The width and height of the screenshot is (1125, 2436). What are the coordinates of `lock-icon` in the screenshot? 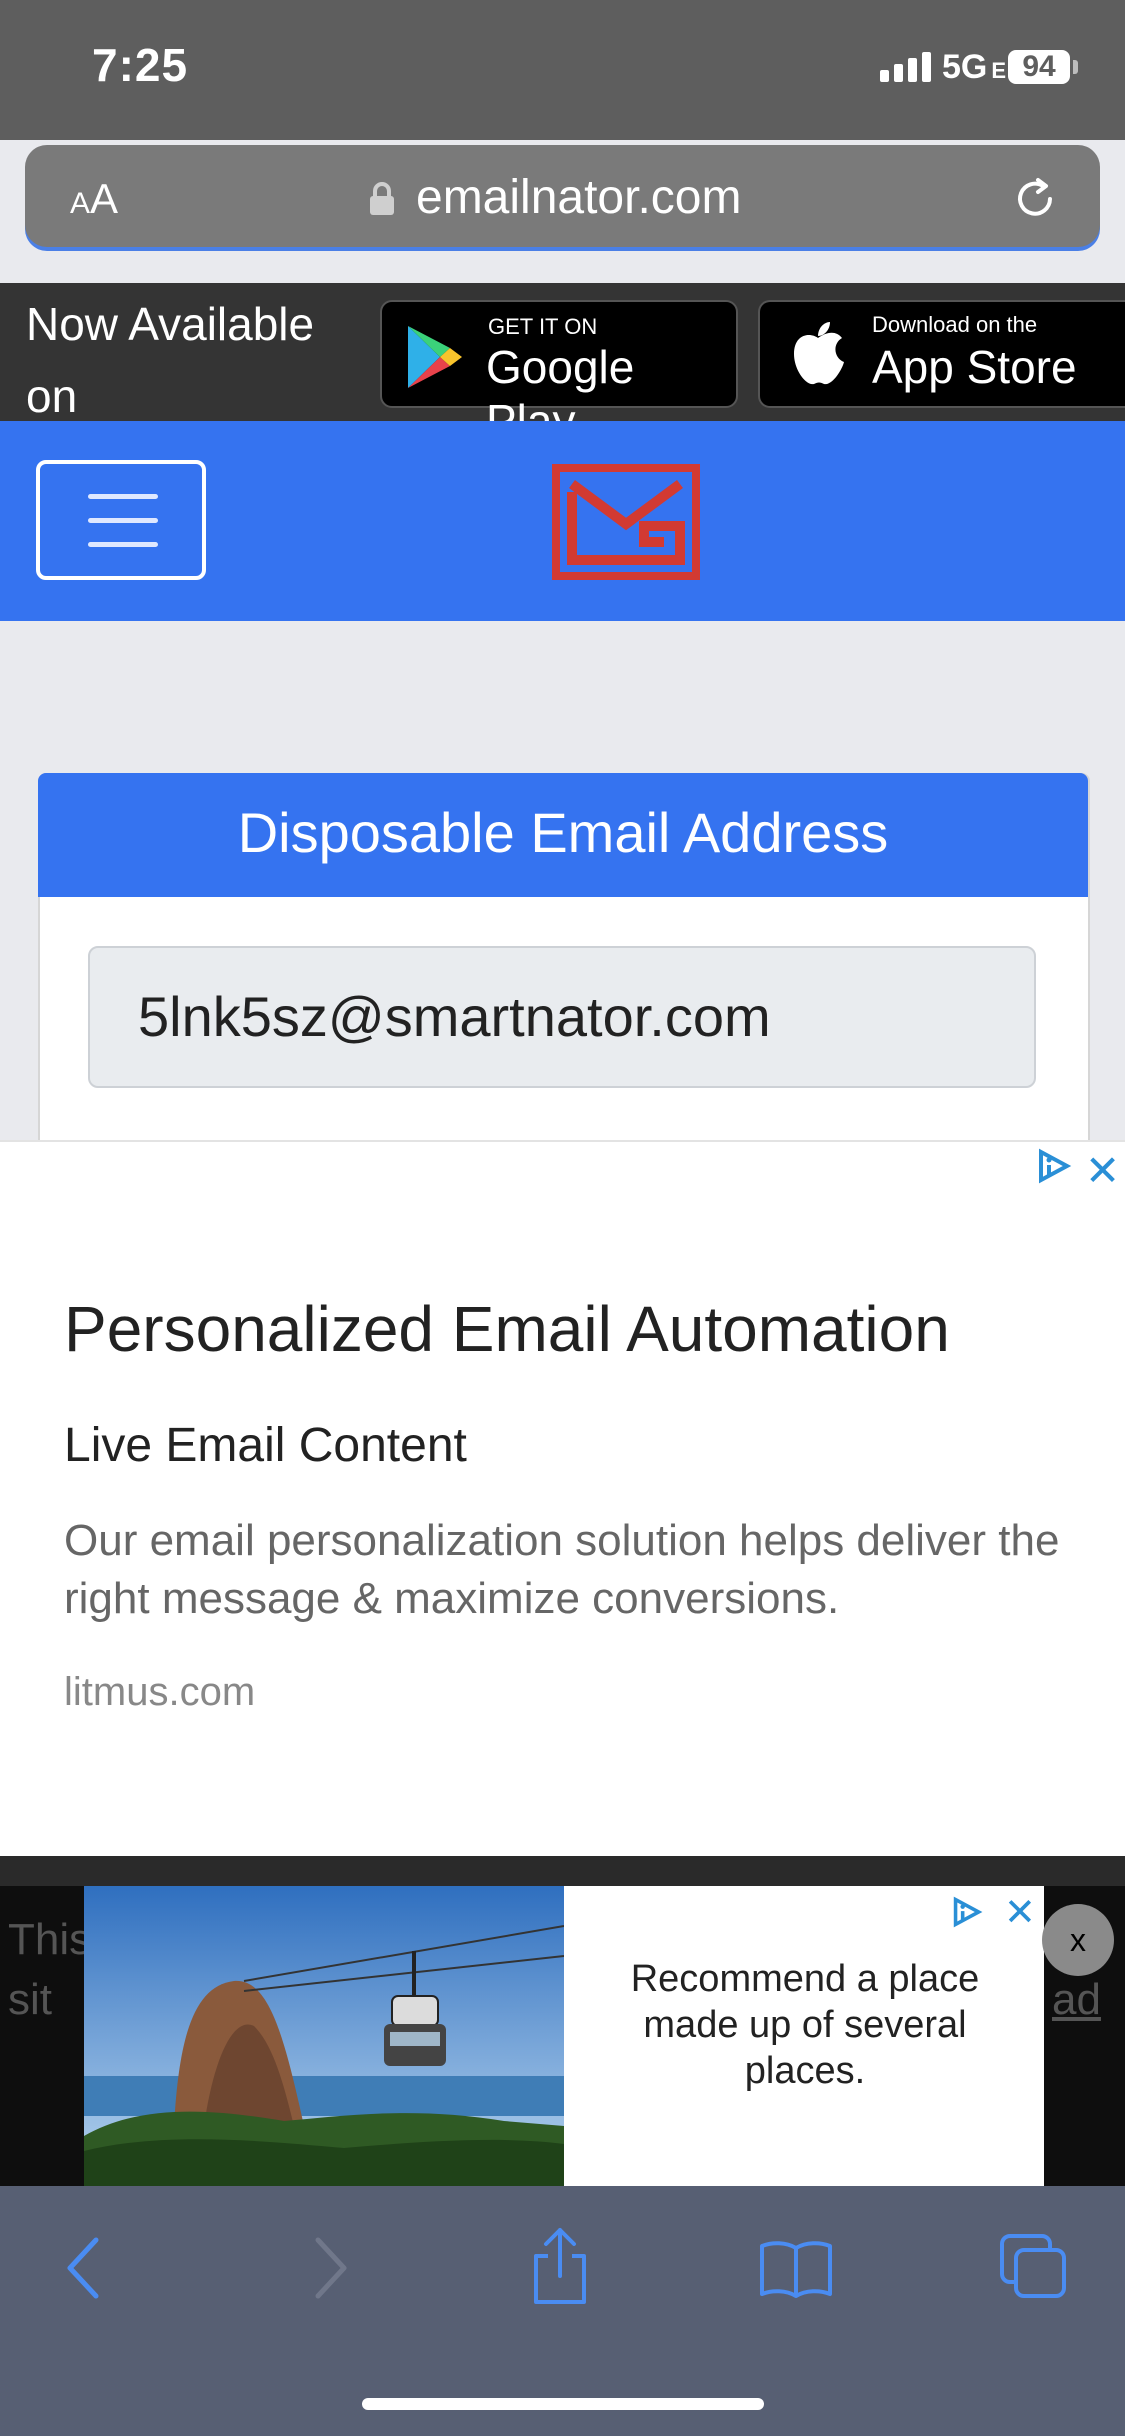 It's located at (382, 201).